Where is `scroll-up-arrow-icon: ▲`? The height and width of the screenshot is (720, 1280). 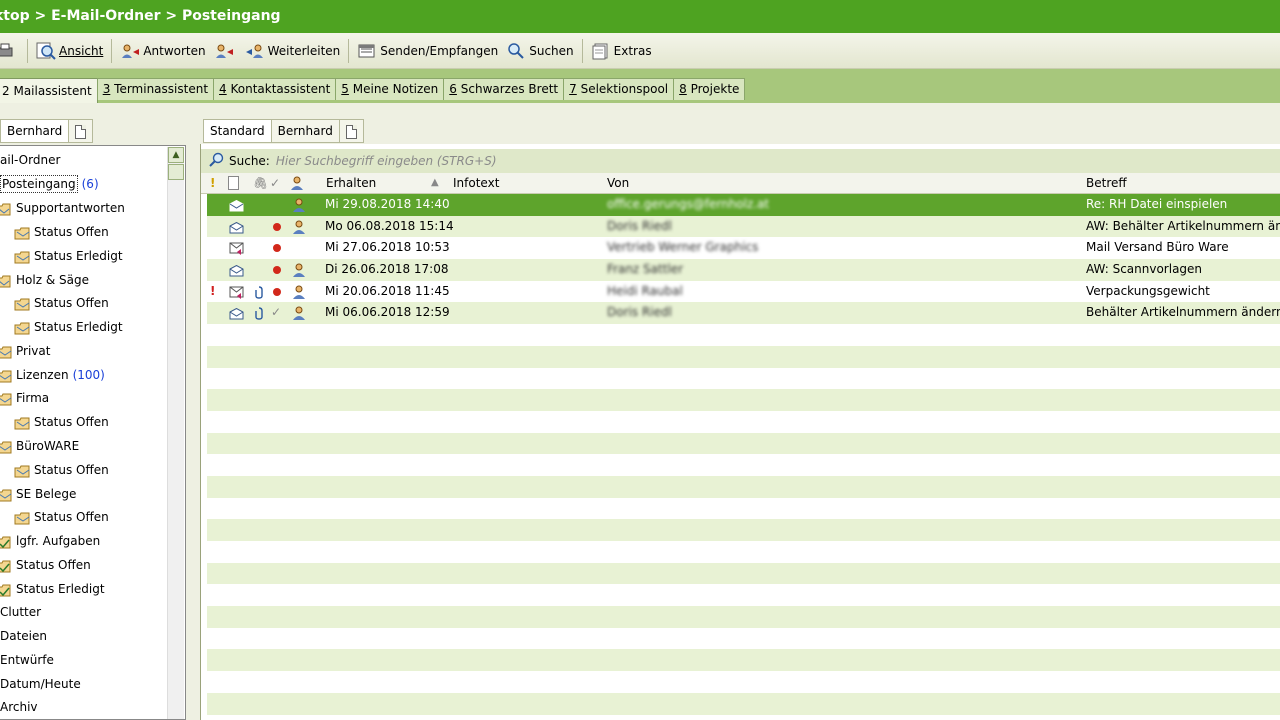 scroll-up-arrow-icon: ▲ is located at coordinates (176, 155).